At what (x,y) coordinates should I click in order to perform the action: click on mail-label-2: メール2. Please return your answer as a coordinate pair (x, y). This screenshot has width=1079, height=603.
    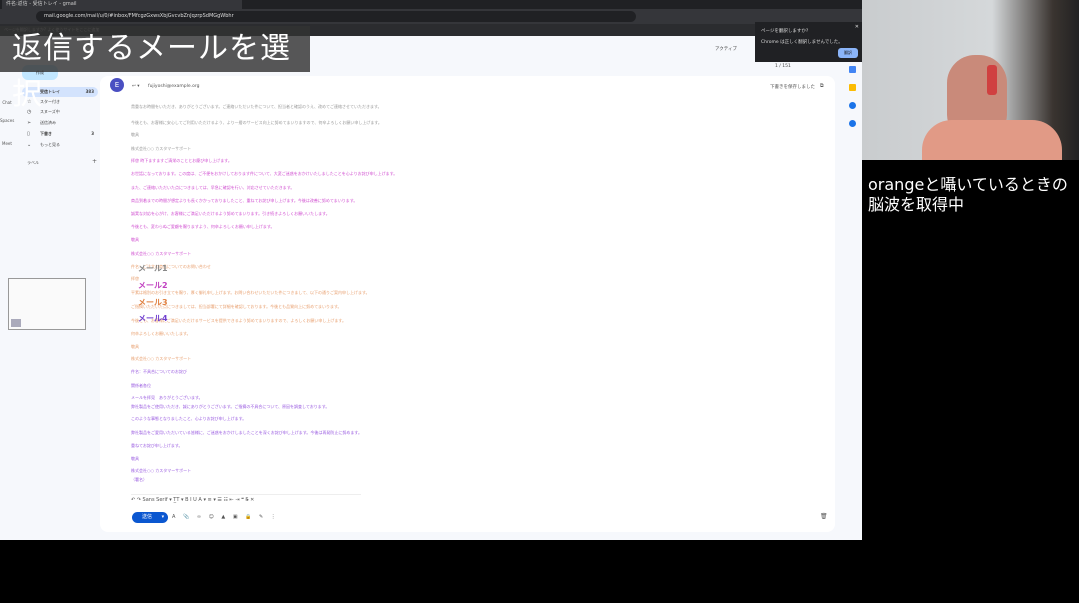
    Looking at the image, I should click on (153, 285).